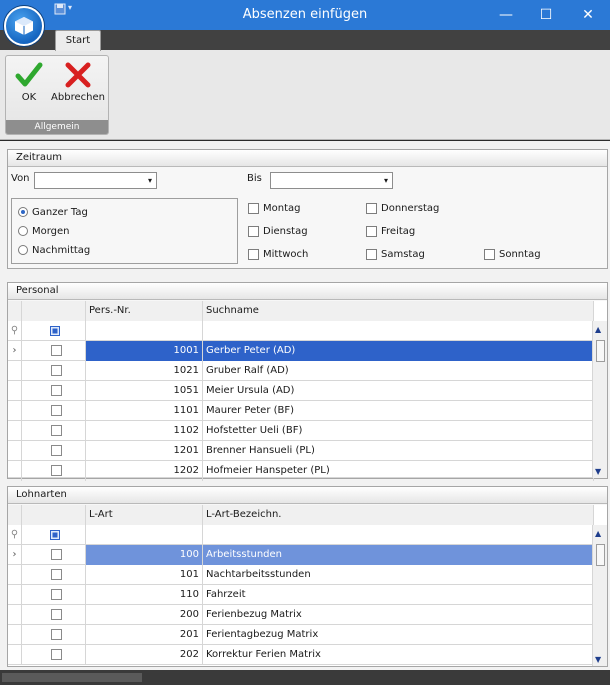  Describe the element at coordinates (20, 178) in the screenshot. I see `von-label: Von` at that location.